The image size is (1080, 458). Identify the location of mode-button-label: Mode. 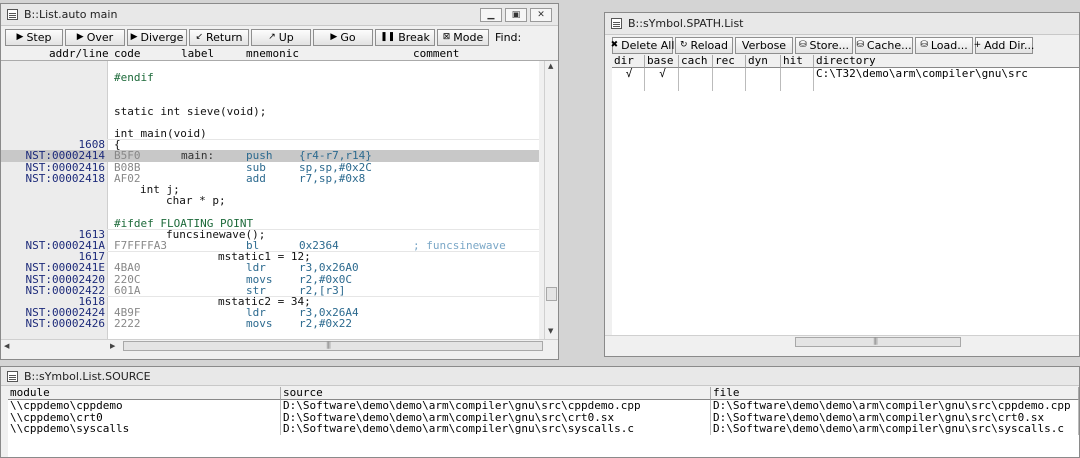
(468, 37).